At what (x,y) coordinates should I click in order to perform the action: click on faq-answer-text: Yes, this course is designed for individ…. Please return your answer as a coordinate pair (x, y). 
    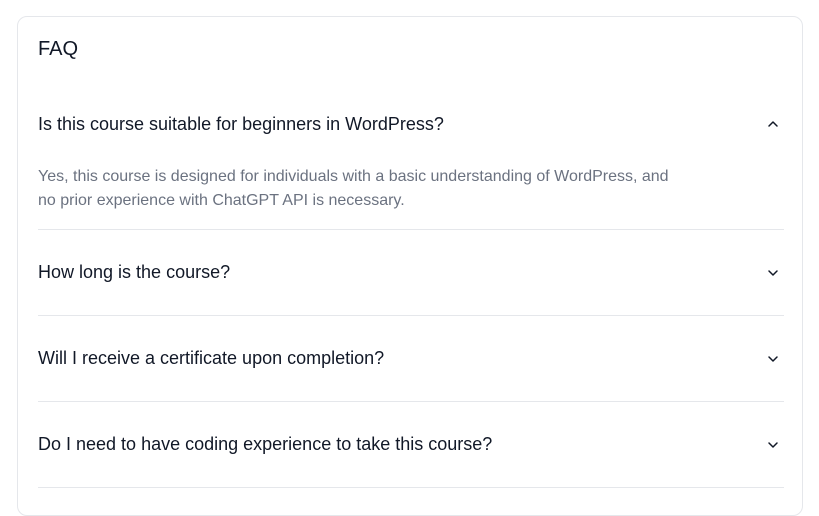
    Looking at the image, I should click on (353, 188).